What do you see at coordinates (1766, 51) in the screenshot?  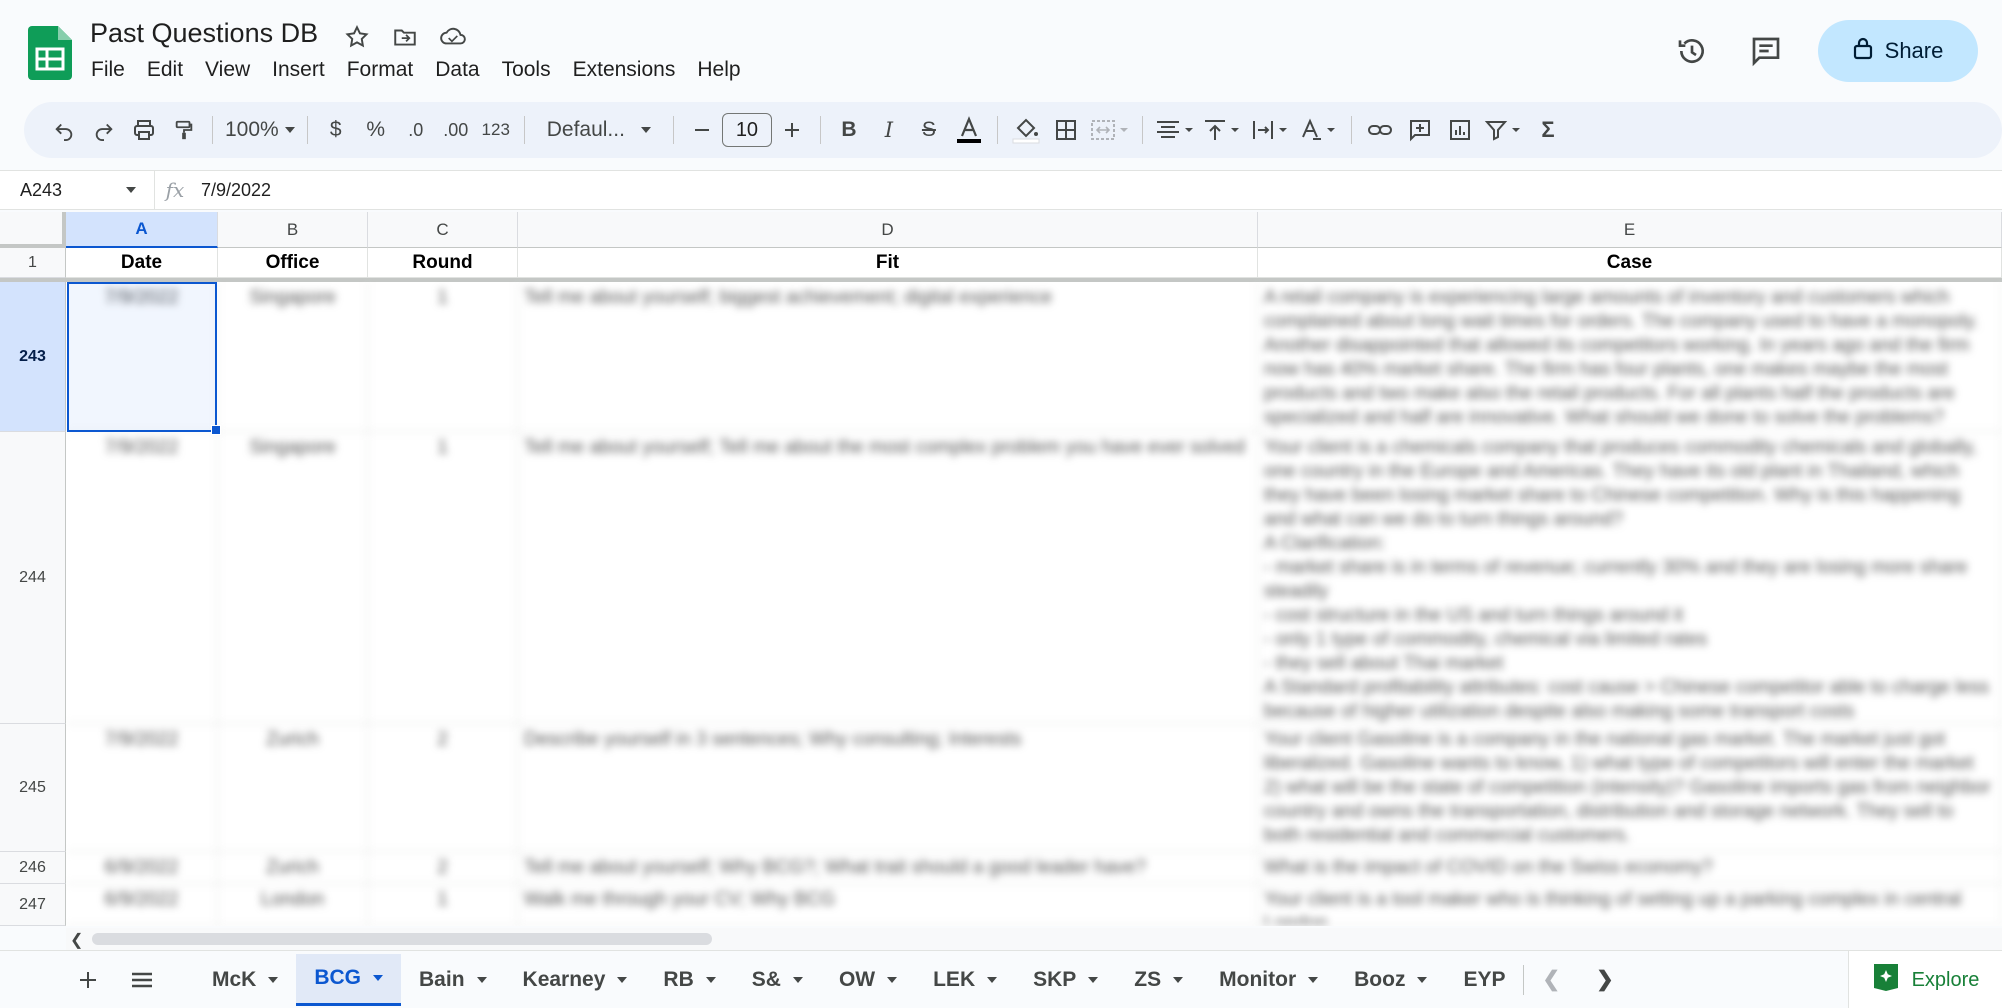 I see `comments-icon` at bounding box center [1766, 51].